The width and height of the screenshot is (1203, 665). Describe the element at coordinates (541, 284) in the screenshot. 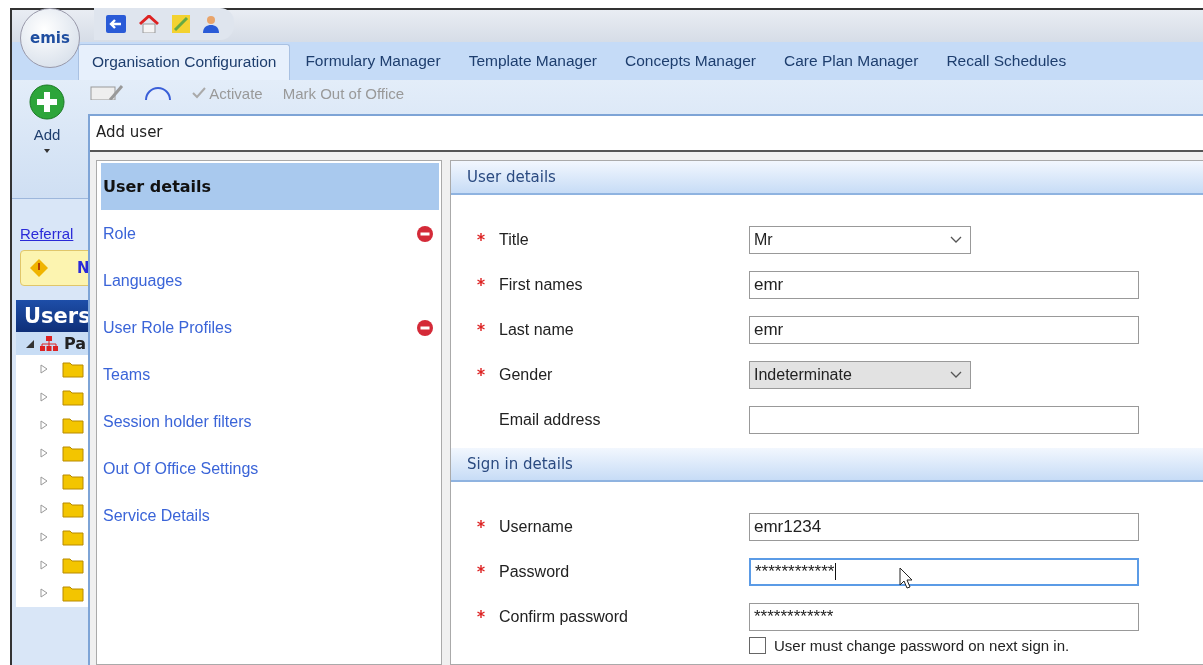

I see `field-label: First names` at that location.